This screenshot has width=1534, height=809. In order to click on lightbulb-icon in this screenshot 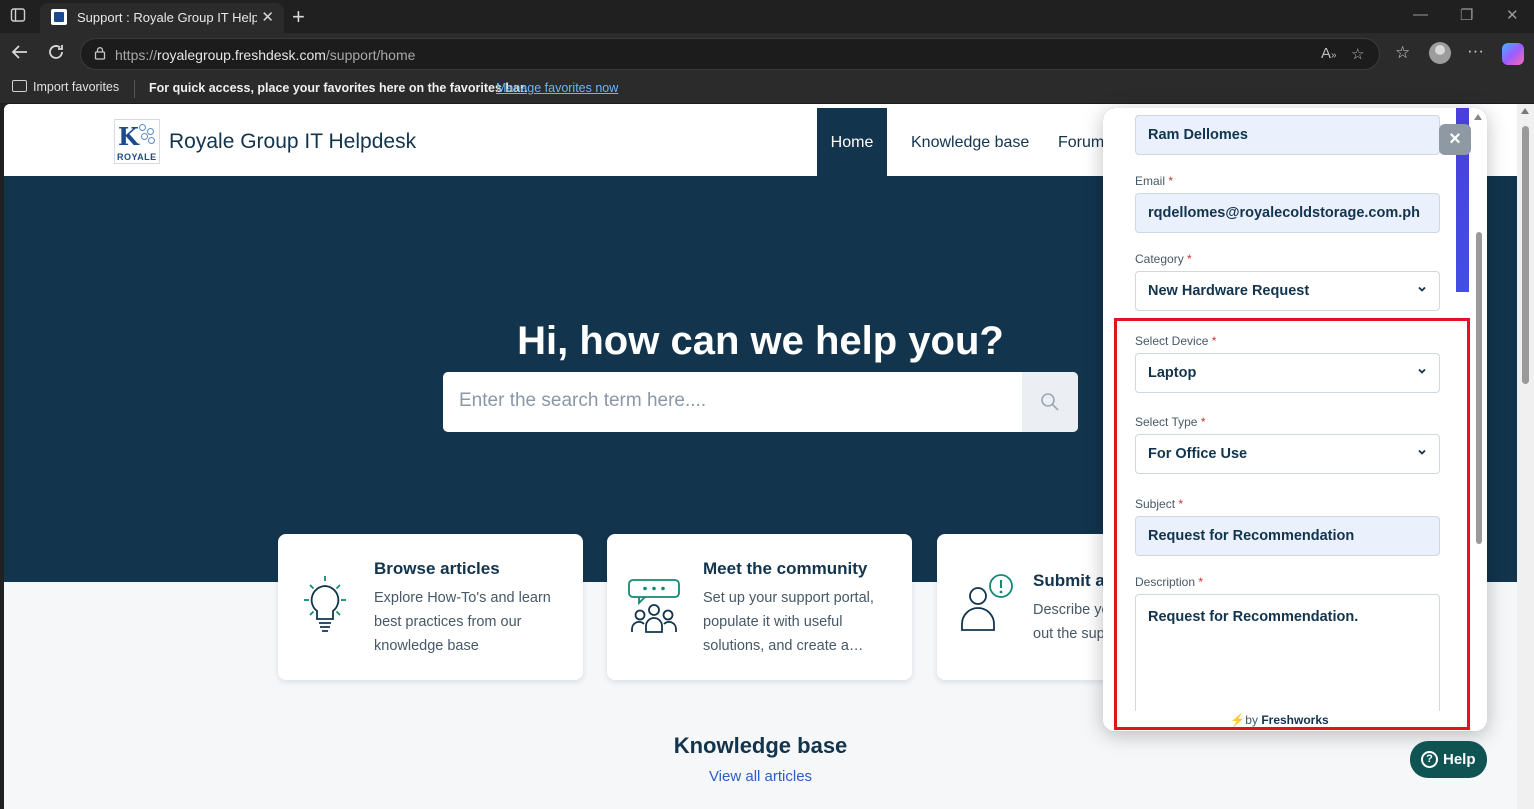, I will do `click(325, 606)`.